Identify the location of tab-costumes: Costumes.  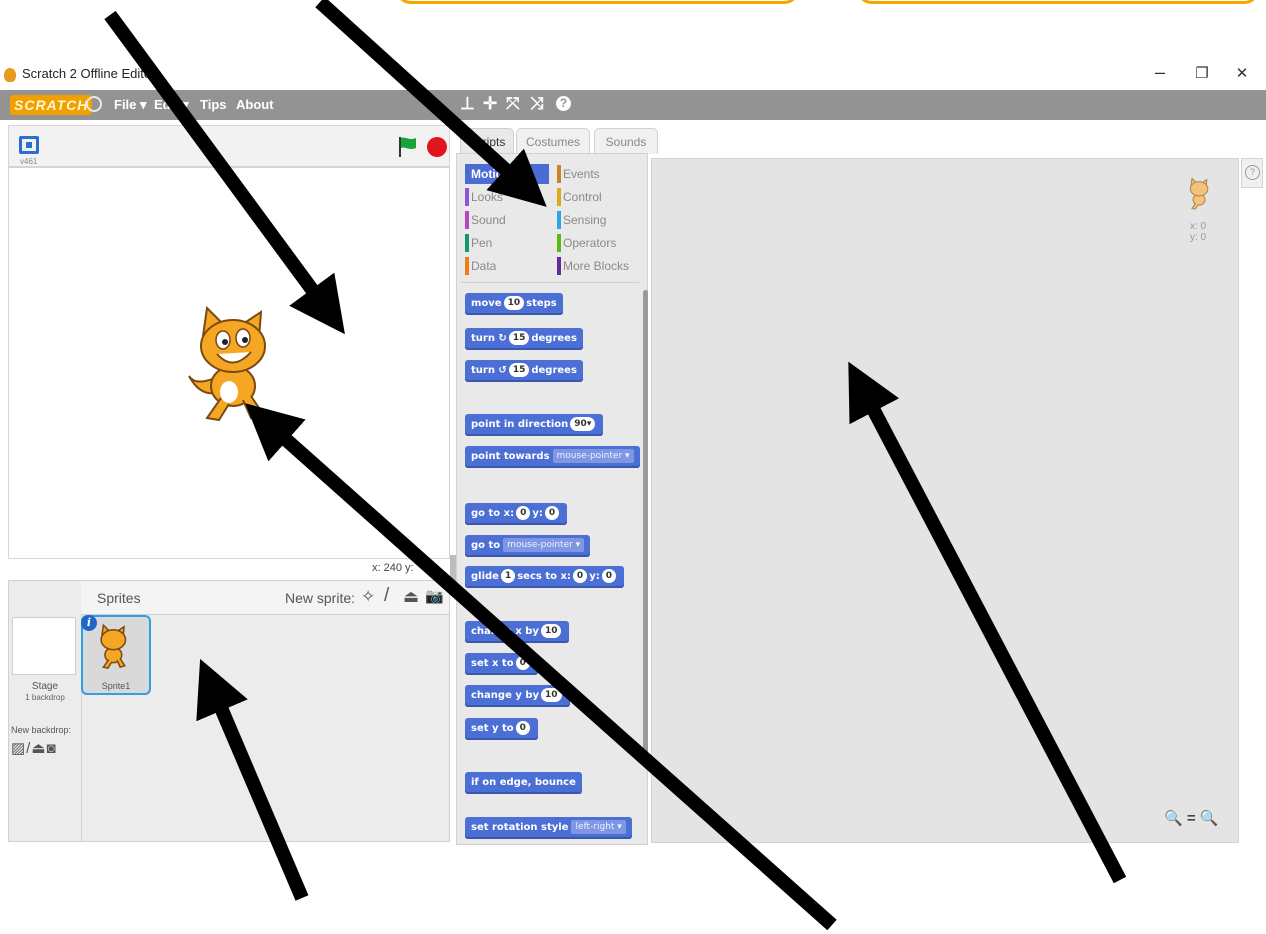
(553, 141).